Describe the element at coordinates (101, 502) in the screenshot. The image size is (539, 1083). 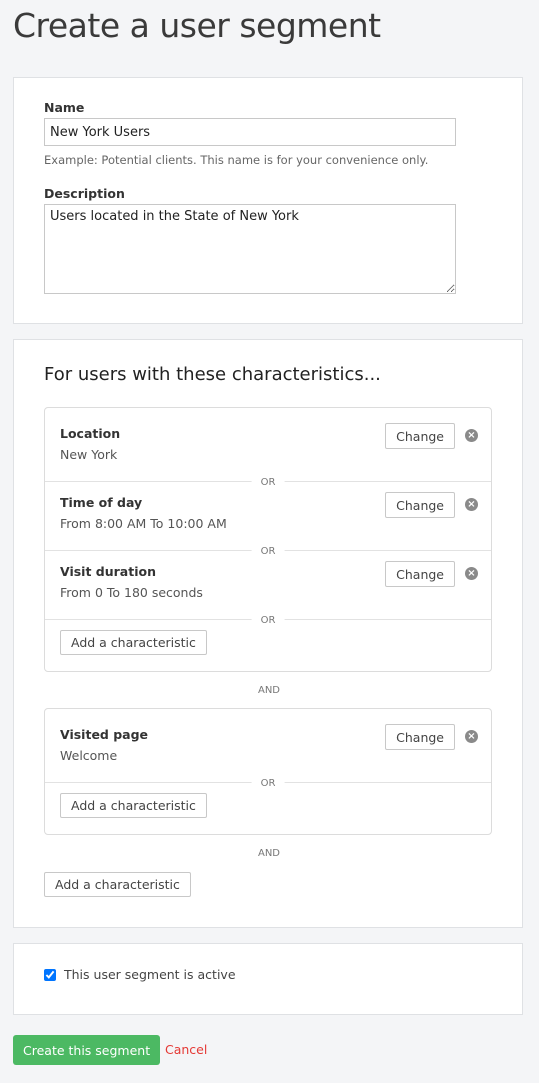
I see `characteristic-title: Time of day` at that location.